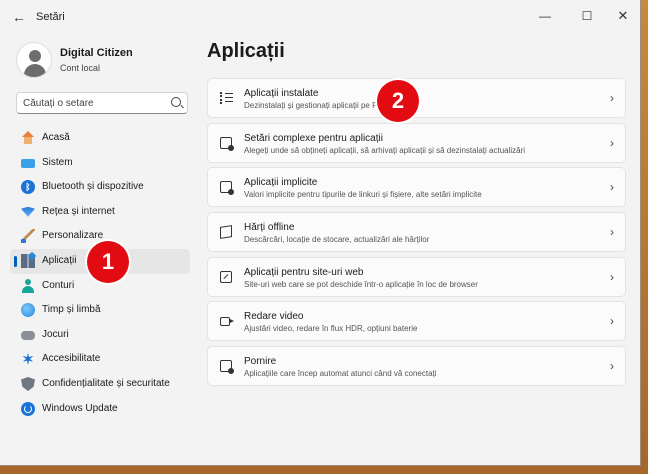 The image size is (648, 474). Describe the element at coordinates (28, 211) in the screenshot. I see `wifi-icon` at that location.